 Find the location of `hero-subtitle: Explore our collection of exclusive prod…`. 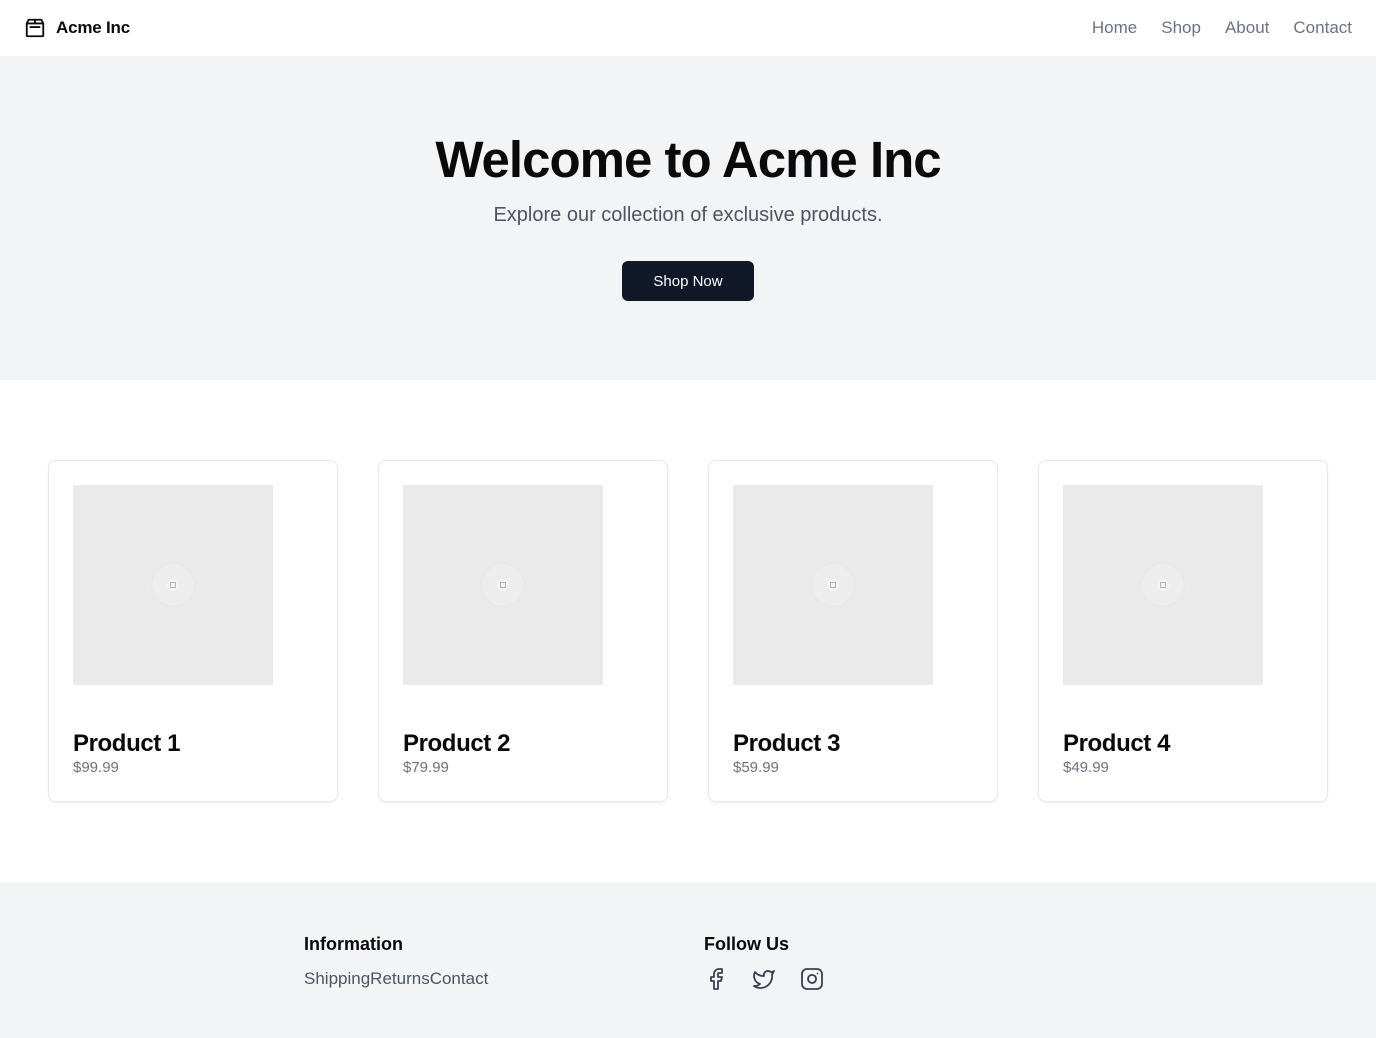

hero-subtitle: Explore our collection of exclusive prod… is located at coordinates (688, 215).